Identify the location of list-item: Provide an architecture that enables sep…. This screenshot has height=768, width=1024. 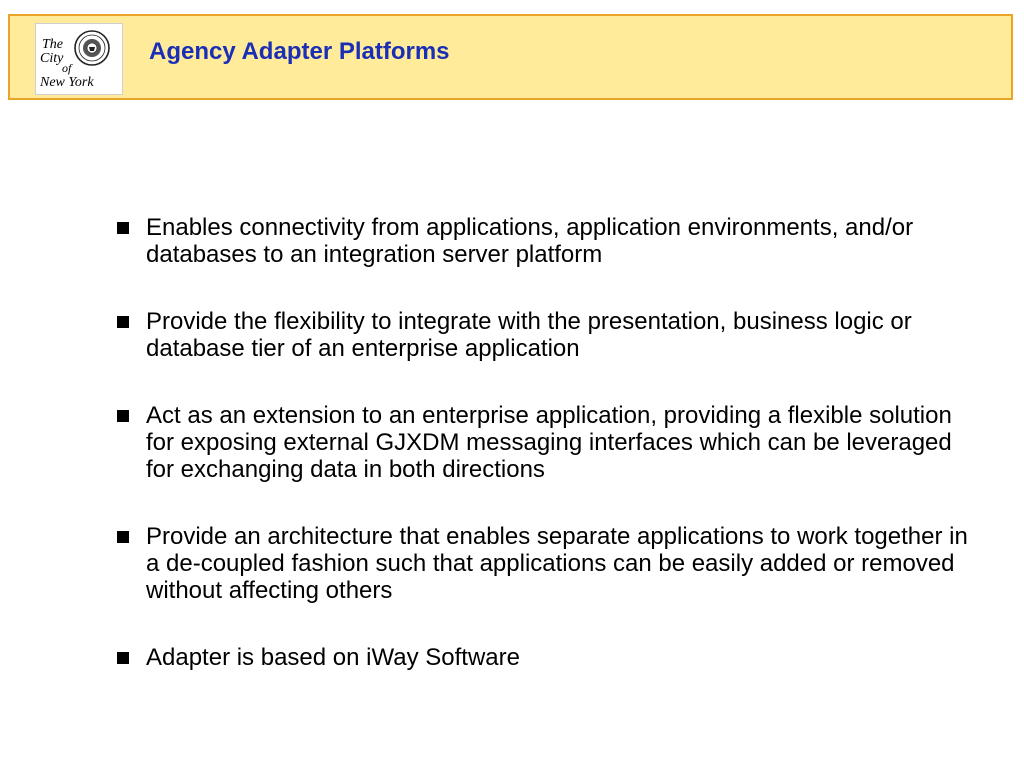
(546, 563).